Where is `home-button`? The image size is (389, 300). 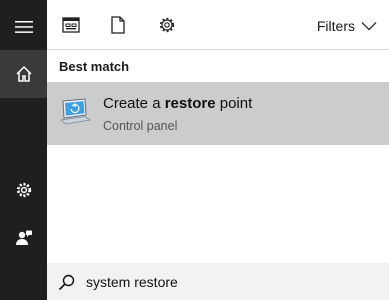
home-button is located at coordinates (23, 74).